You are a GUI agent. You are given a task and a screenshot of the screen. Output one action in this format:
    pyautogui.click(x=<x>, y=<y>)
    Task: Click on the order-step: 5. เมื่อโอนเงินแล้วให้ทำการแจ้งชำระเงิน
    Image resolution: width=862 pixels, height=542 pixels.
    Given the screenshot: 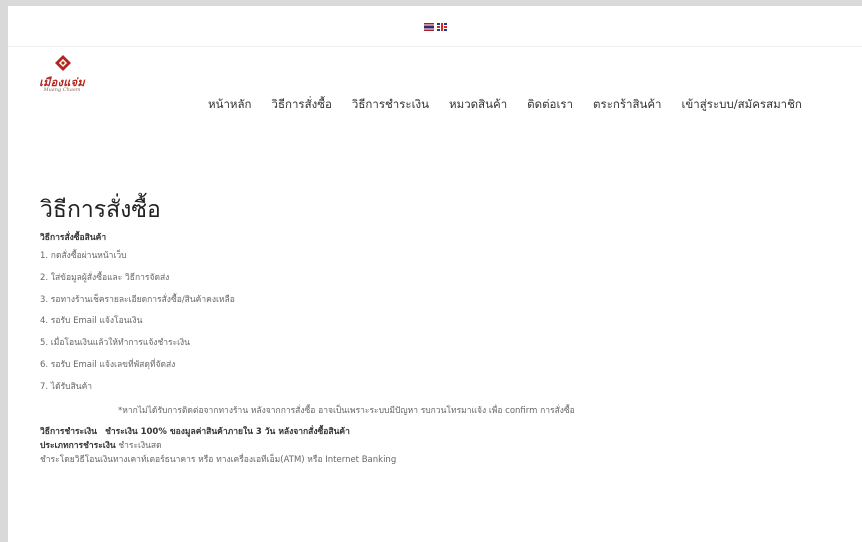 What is the action you would take?
    pyautogui.click(x=115, y=343)
    